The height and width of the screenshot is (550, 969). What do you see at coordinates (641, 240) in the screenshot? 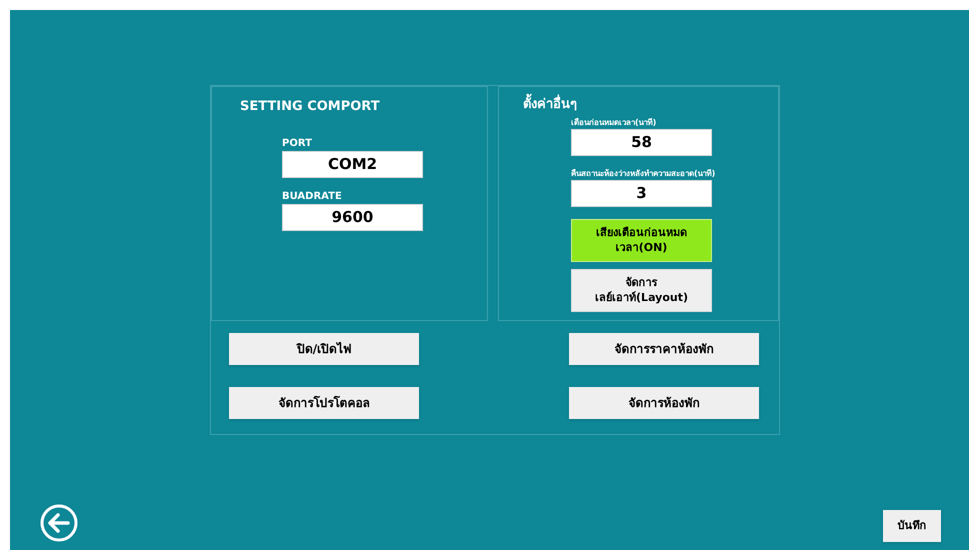
I see `sound-alert-toggle: เสียงเตือนก่อนหมดเวลา(ON)` at bounding box center [641, 240].